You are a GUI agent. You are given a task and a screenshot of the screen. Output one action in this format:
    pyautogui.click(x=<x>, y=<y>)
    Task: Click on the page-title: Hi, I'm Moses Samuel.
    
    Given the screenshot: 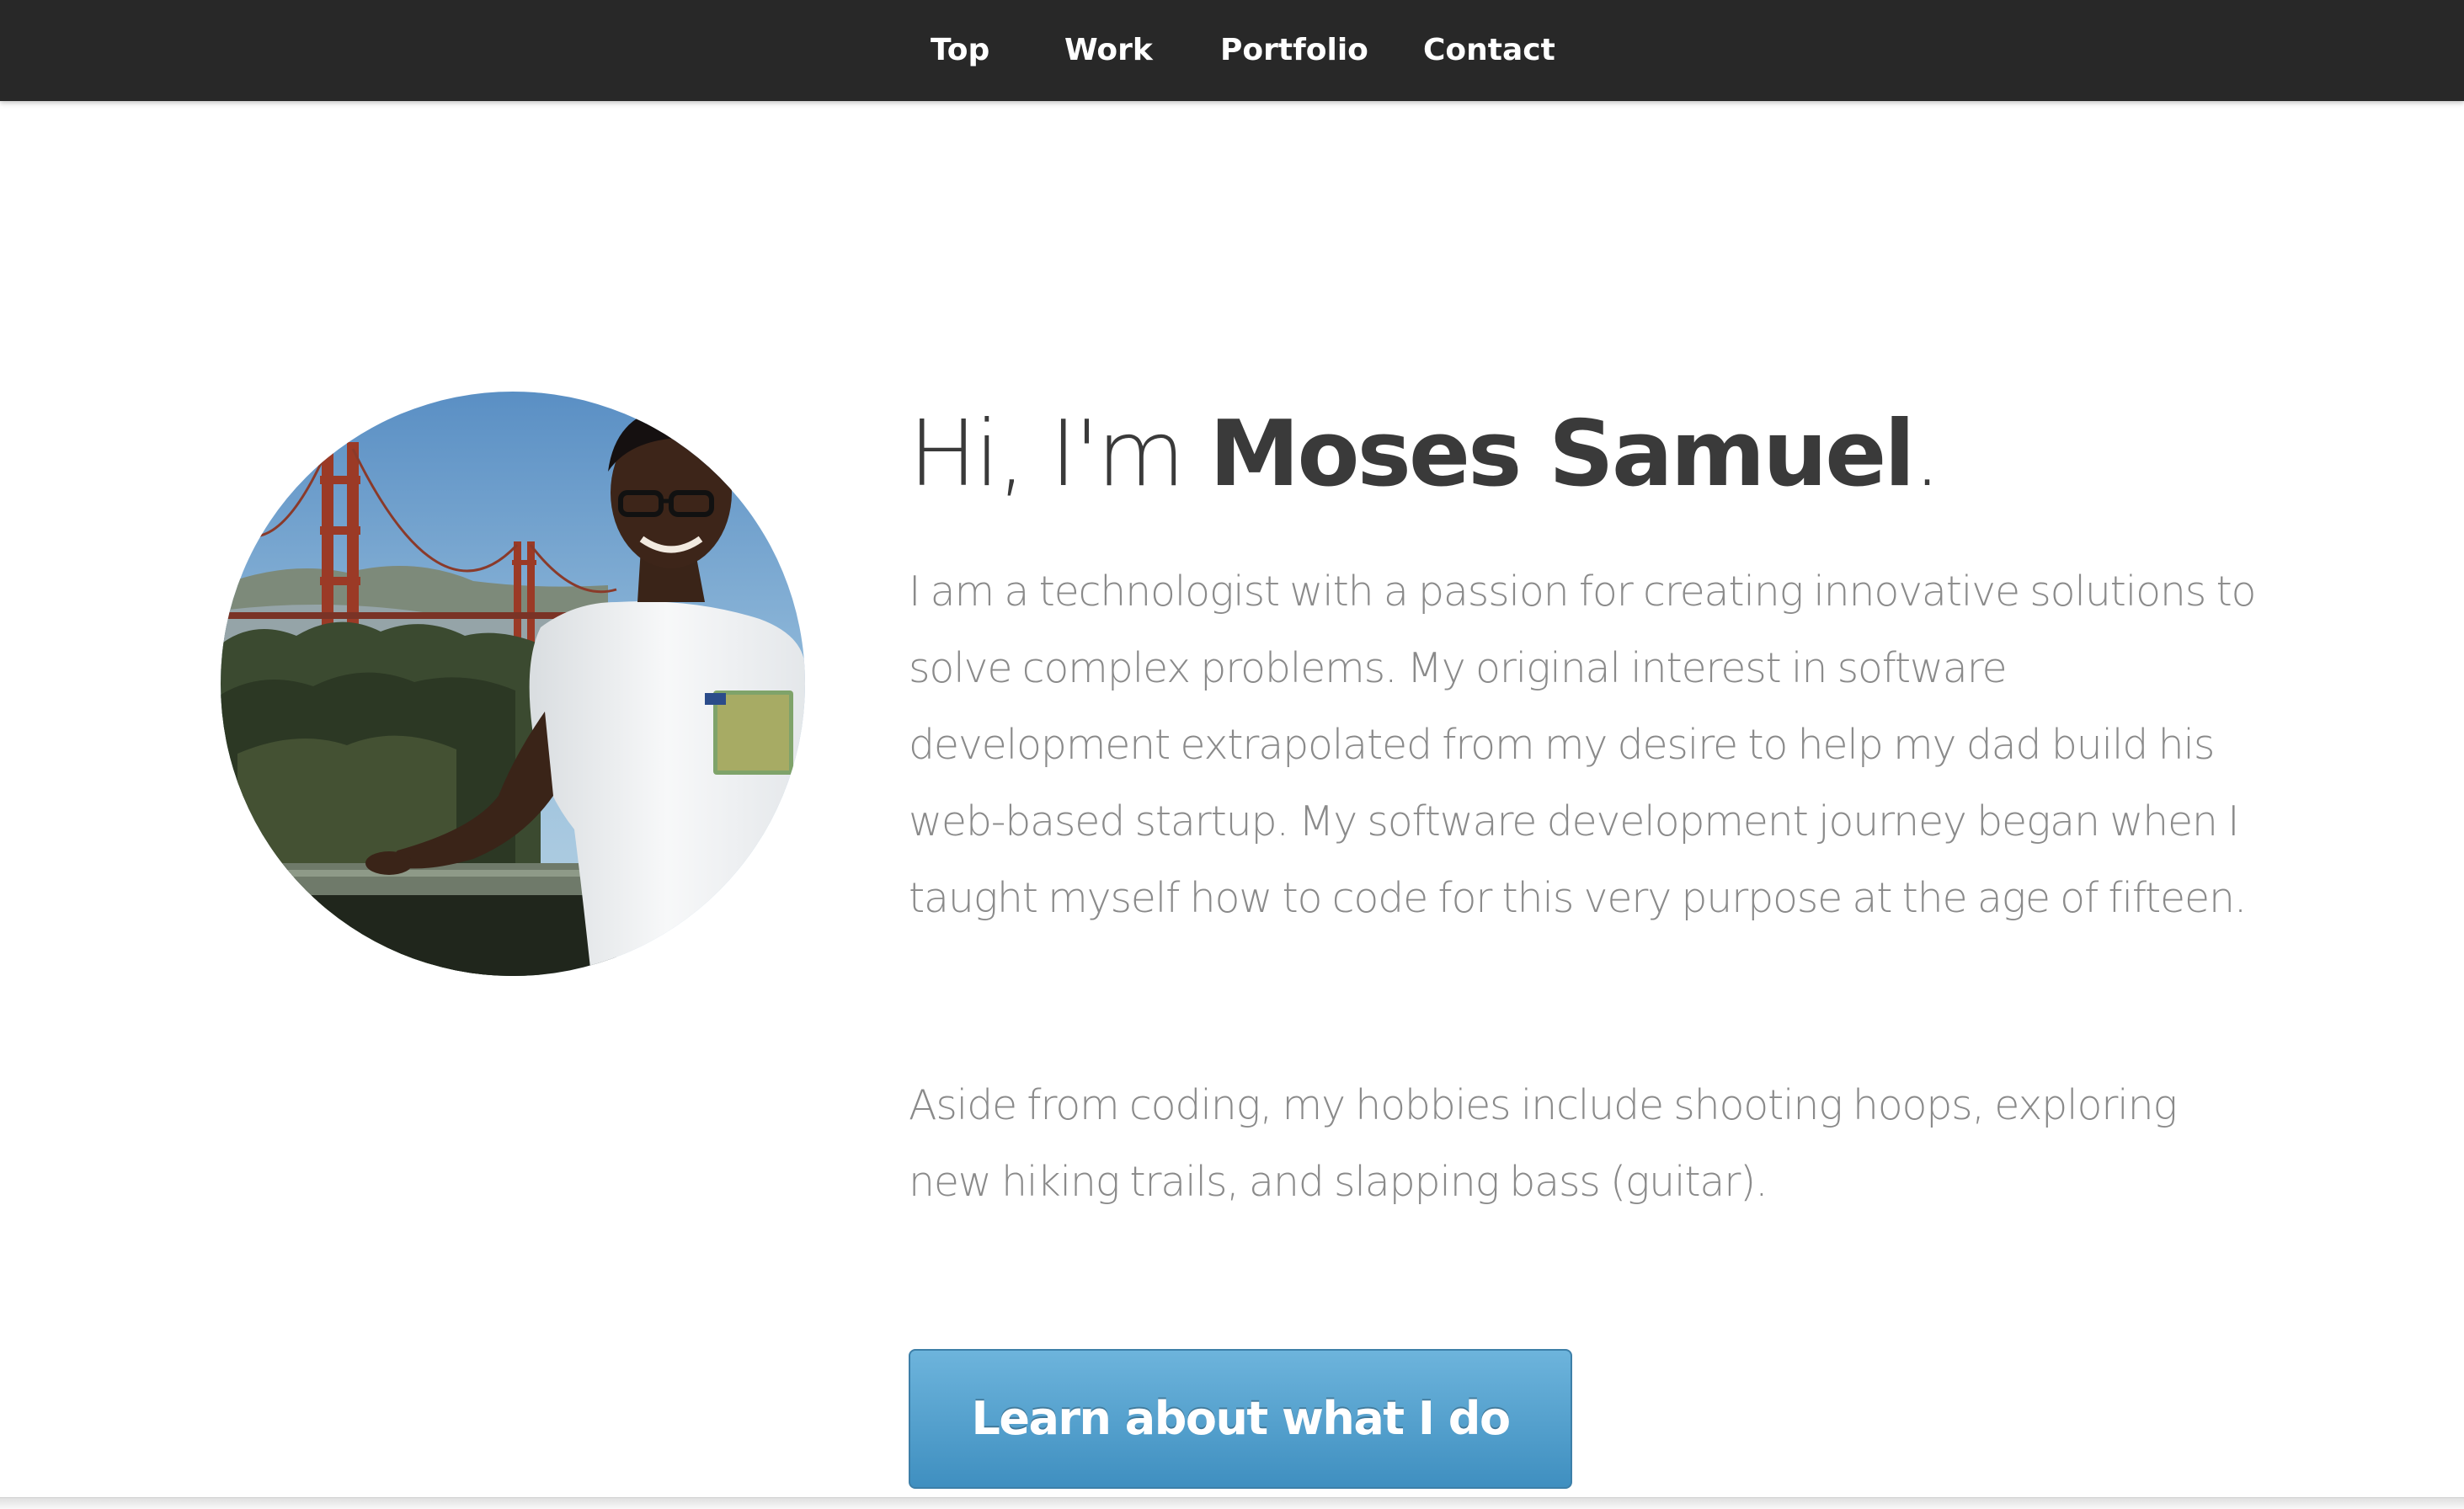 What is the action you would take?
    pyautogui.click(x=1425, y=455)
    